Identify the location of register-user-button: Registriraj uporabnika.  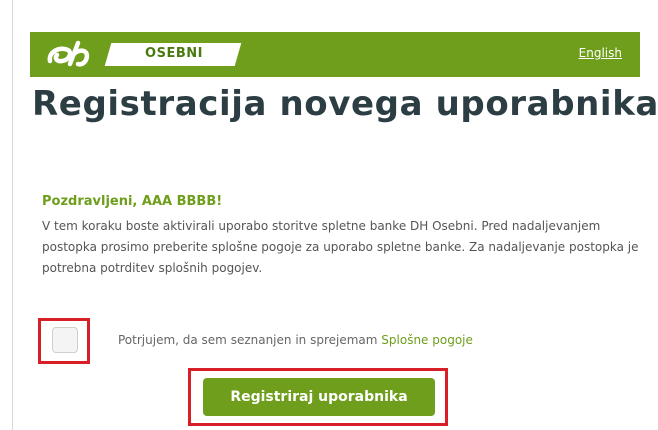
(319, 397).